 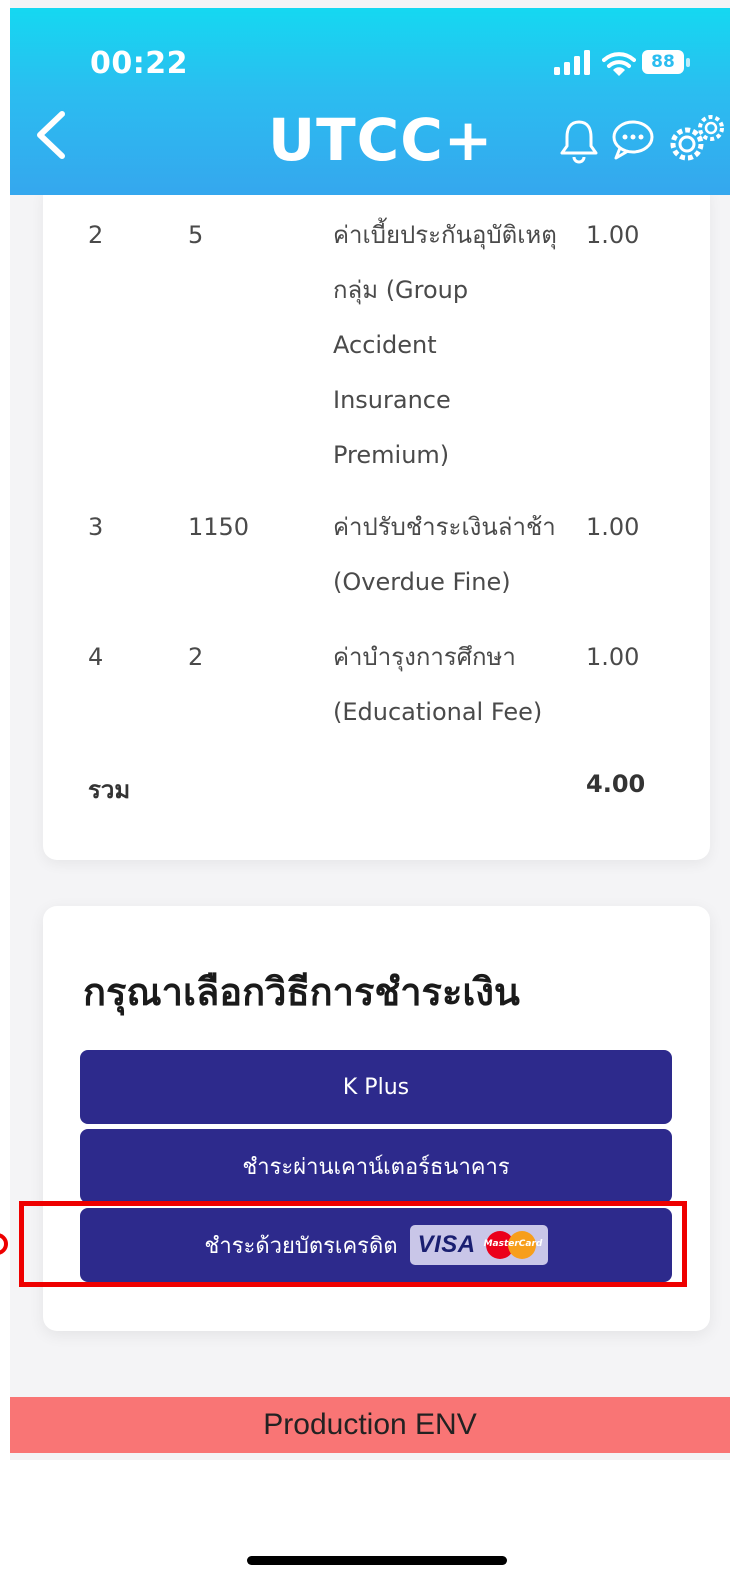 What do you see at coordinates (377, 1560) in the screenshot?
I see `home-indicator` at bounding box center [377, 1560].